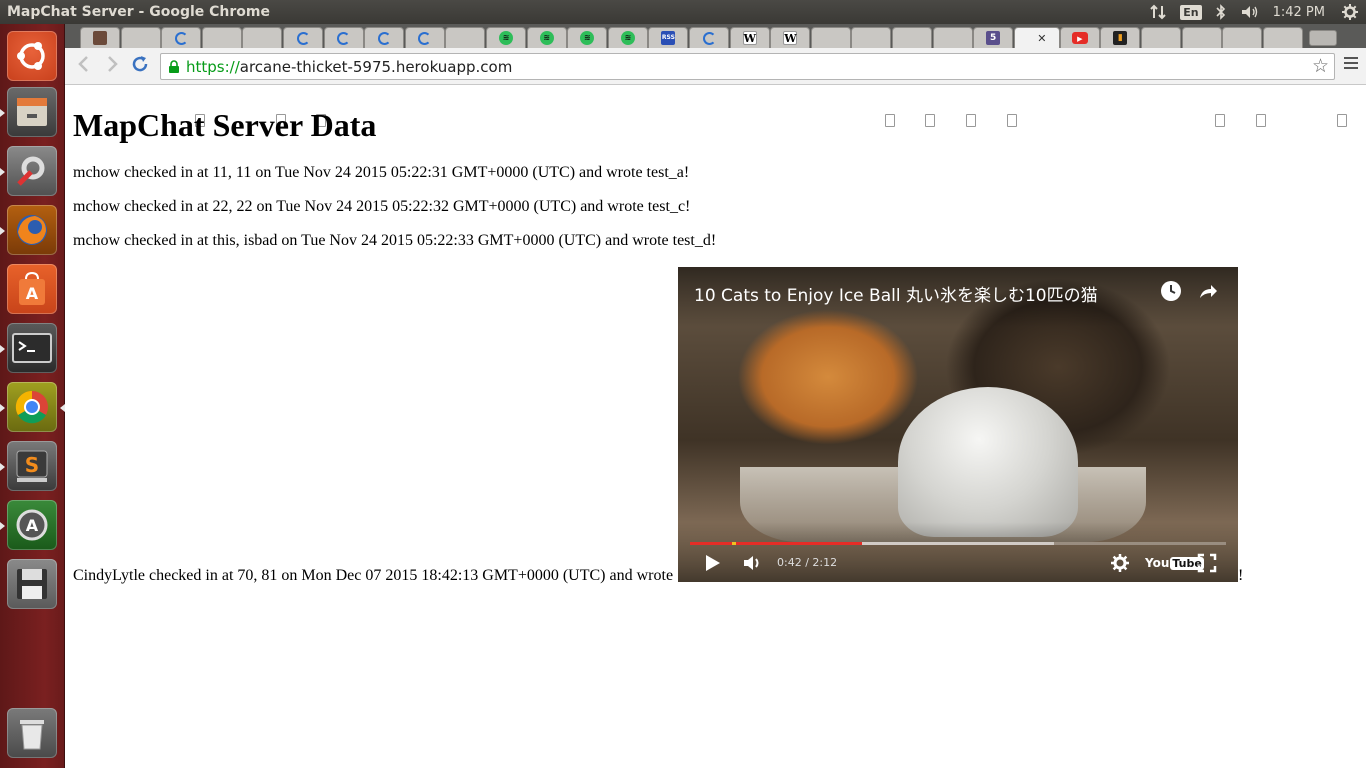 The image size is (1366, 768). I want to click on chrome-menu-icon, so click(1351, 64).